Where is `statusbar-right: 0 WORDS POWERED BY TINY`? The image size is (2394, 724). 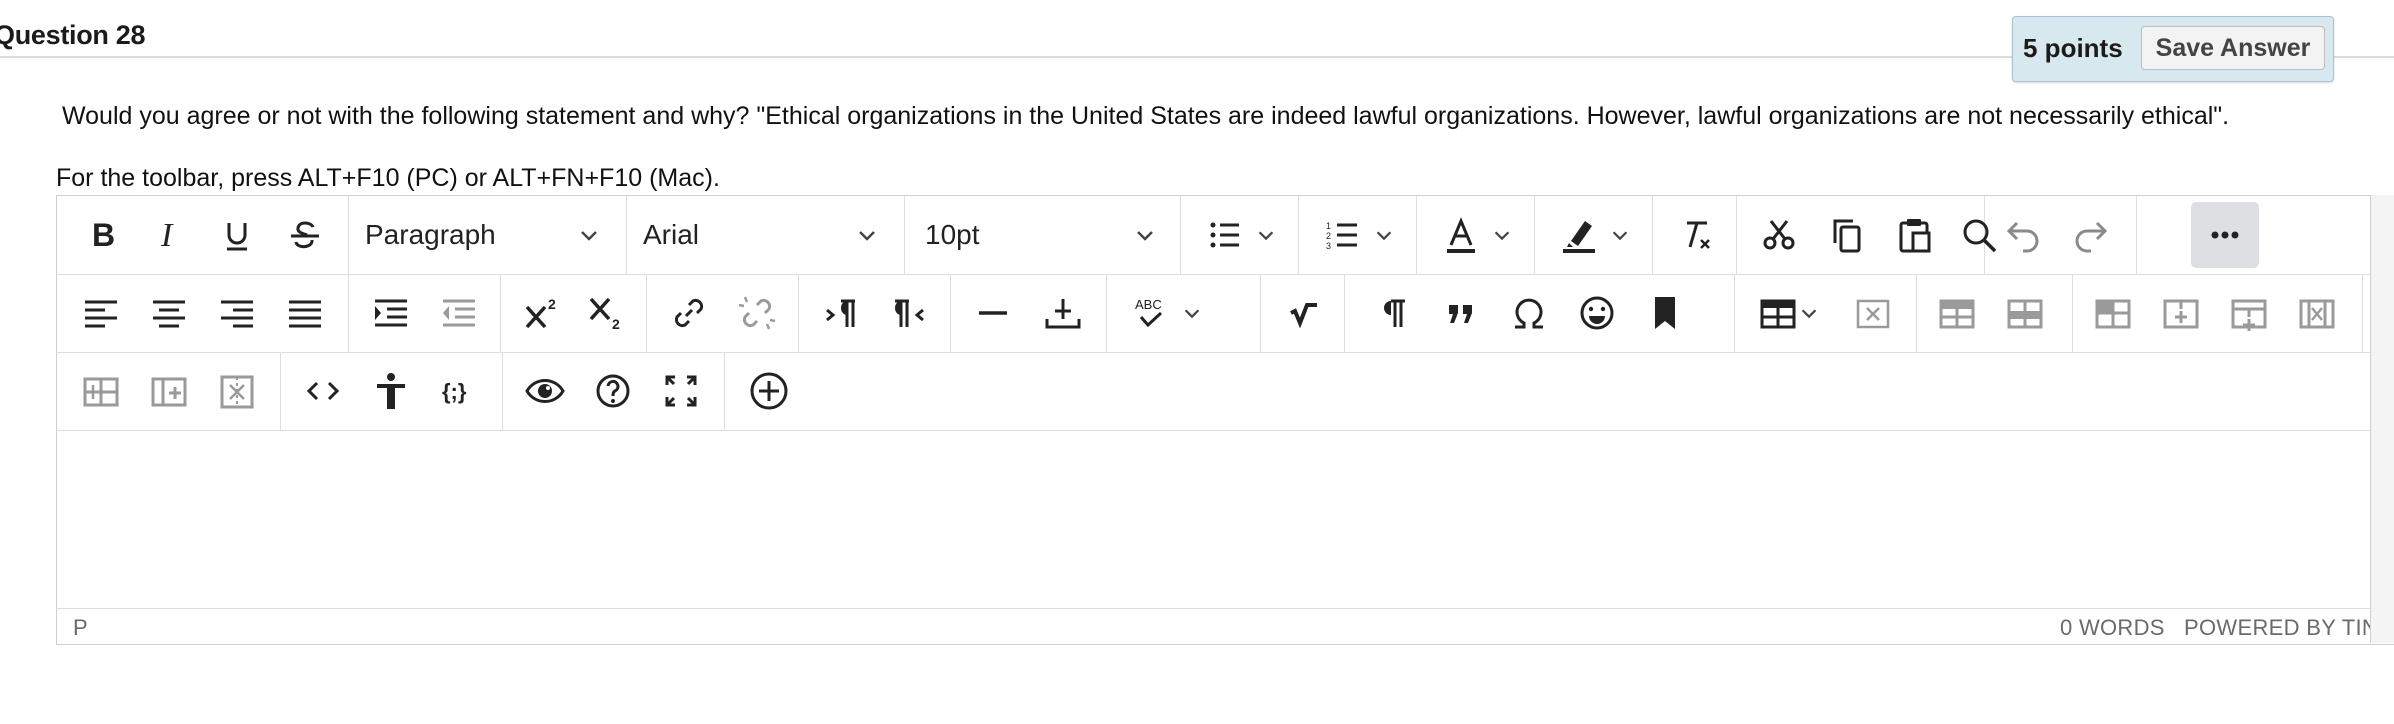
statusbar-right: 0 WORDS POWERED BY TINY is located at coordinates (2226, 628).